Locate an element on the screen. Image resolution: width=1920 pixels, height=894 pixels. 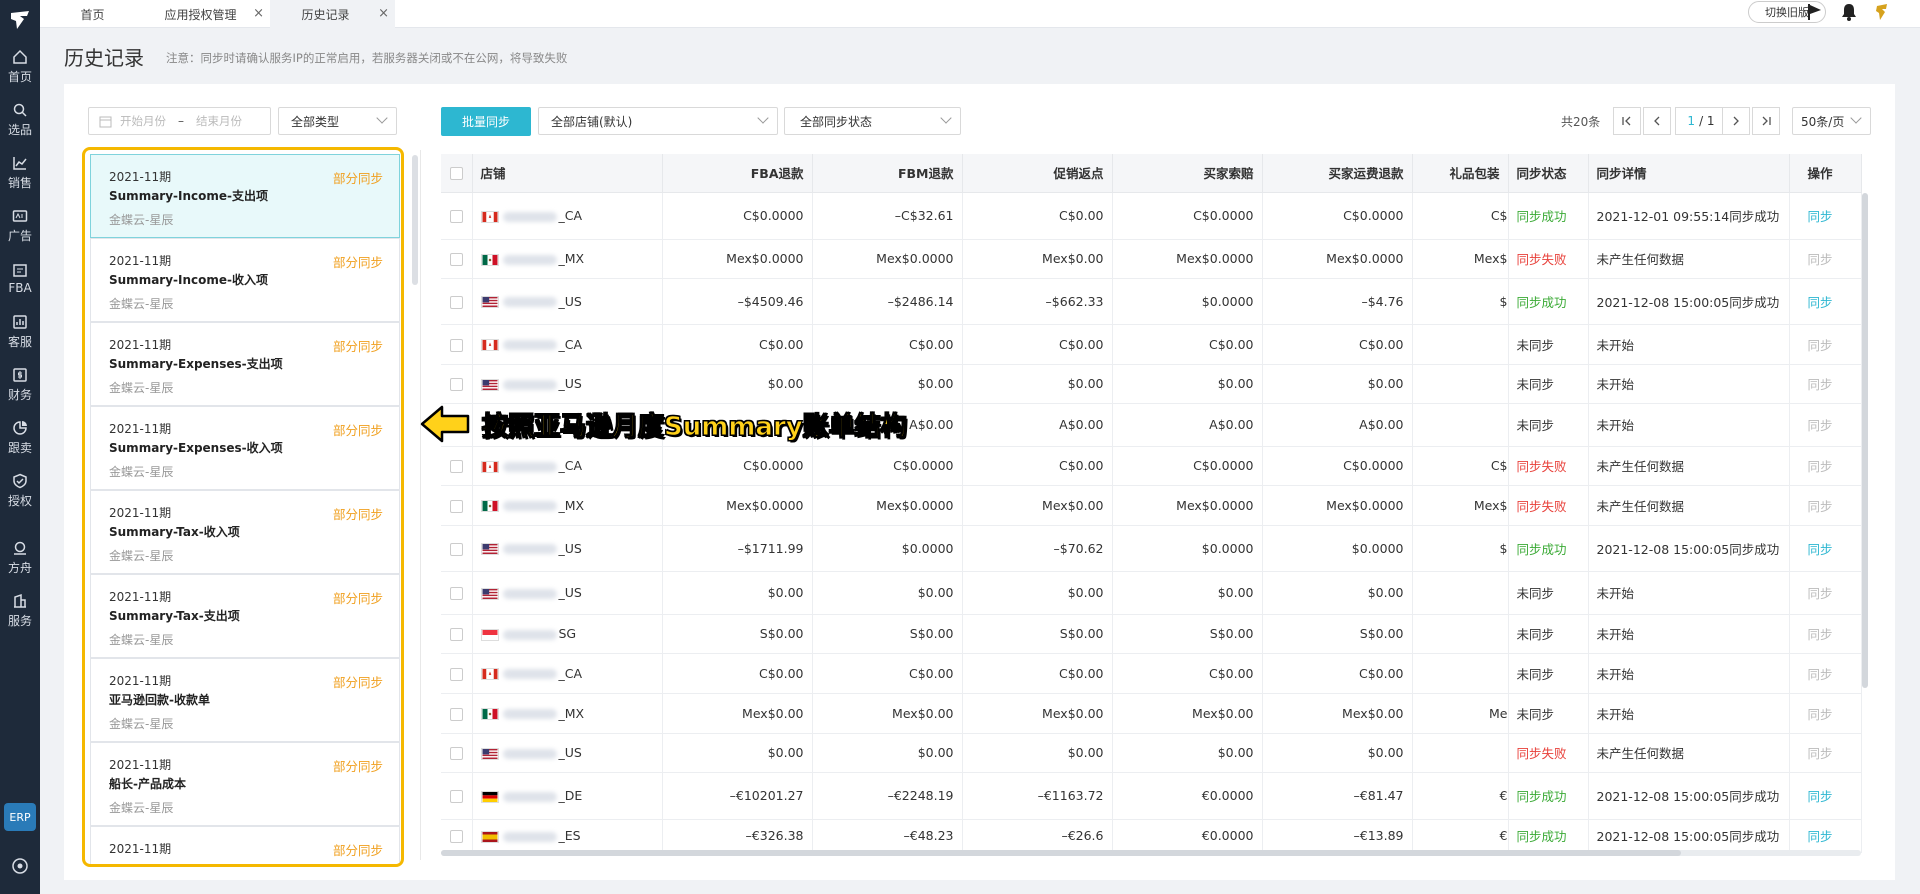
cell-sync-detail: 未开始 is located at coordinates (1689, 713).